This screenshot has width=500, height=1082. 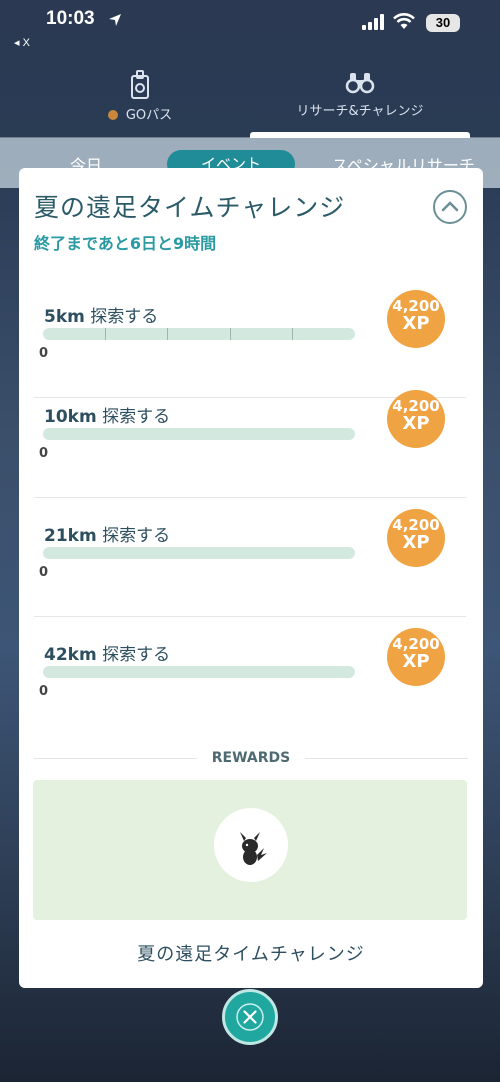 What do you see at coordinates (360, 83) in the screenshot?
I see `binoculars-icon` at bounding box center [360, 83].